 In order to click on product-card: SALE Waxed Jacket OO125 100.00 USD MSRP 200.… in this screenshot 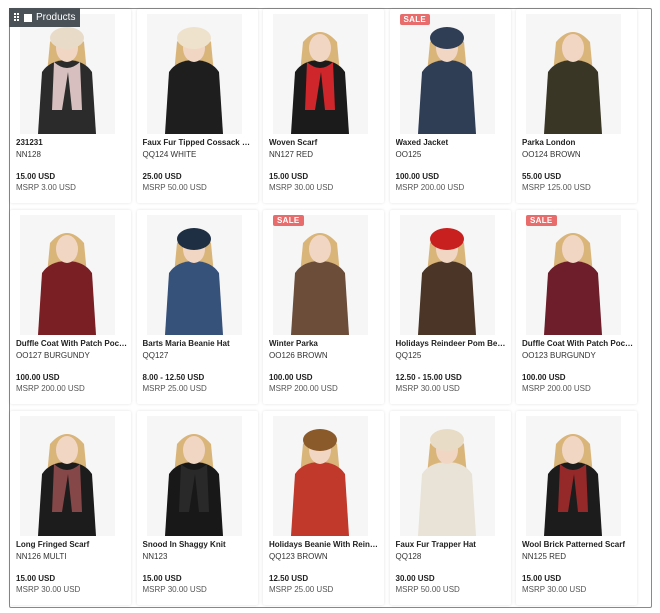, I will do `click(450, 106)`.